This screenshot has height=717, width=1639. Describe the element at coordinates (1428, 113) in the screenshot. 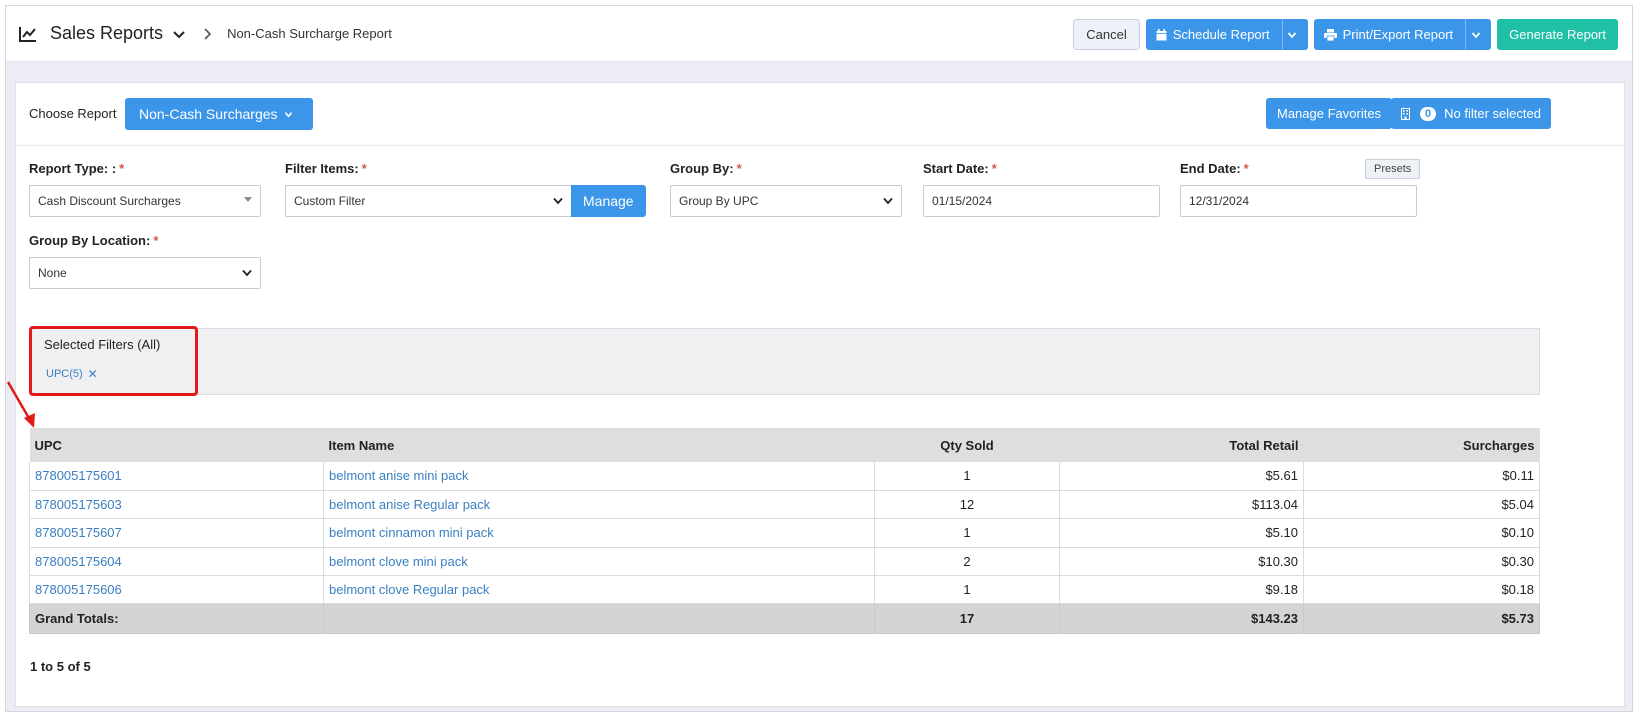

I see `filter-count-badge: 0` at that location.